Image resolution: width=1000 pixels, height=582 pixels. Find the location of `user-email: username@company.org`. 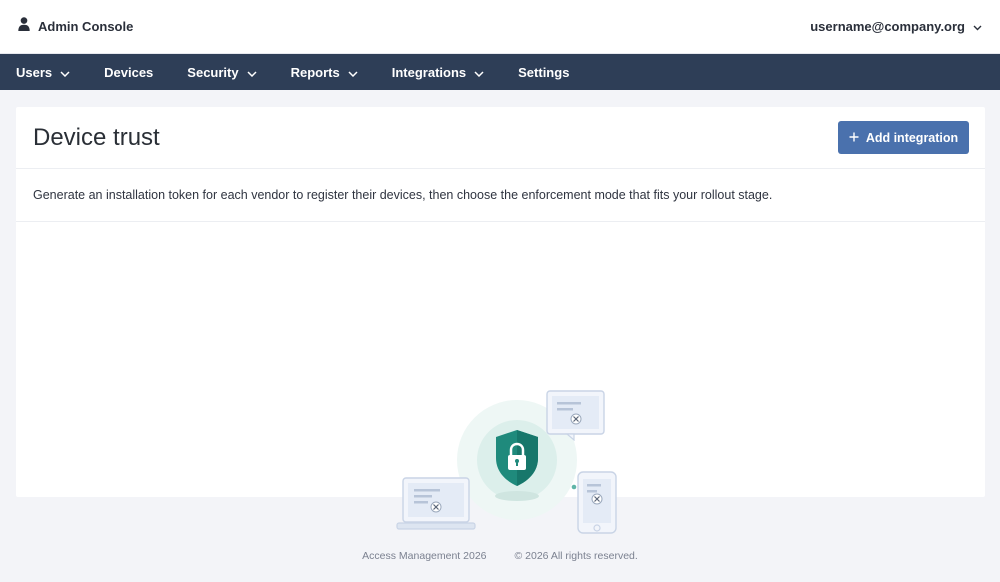

user-email: username@company.org is located at coordinates (887, 26).